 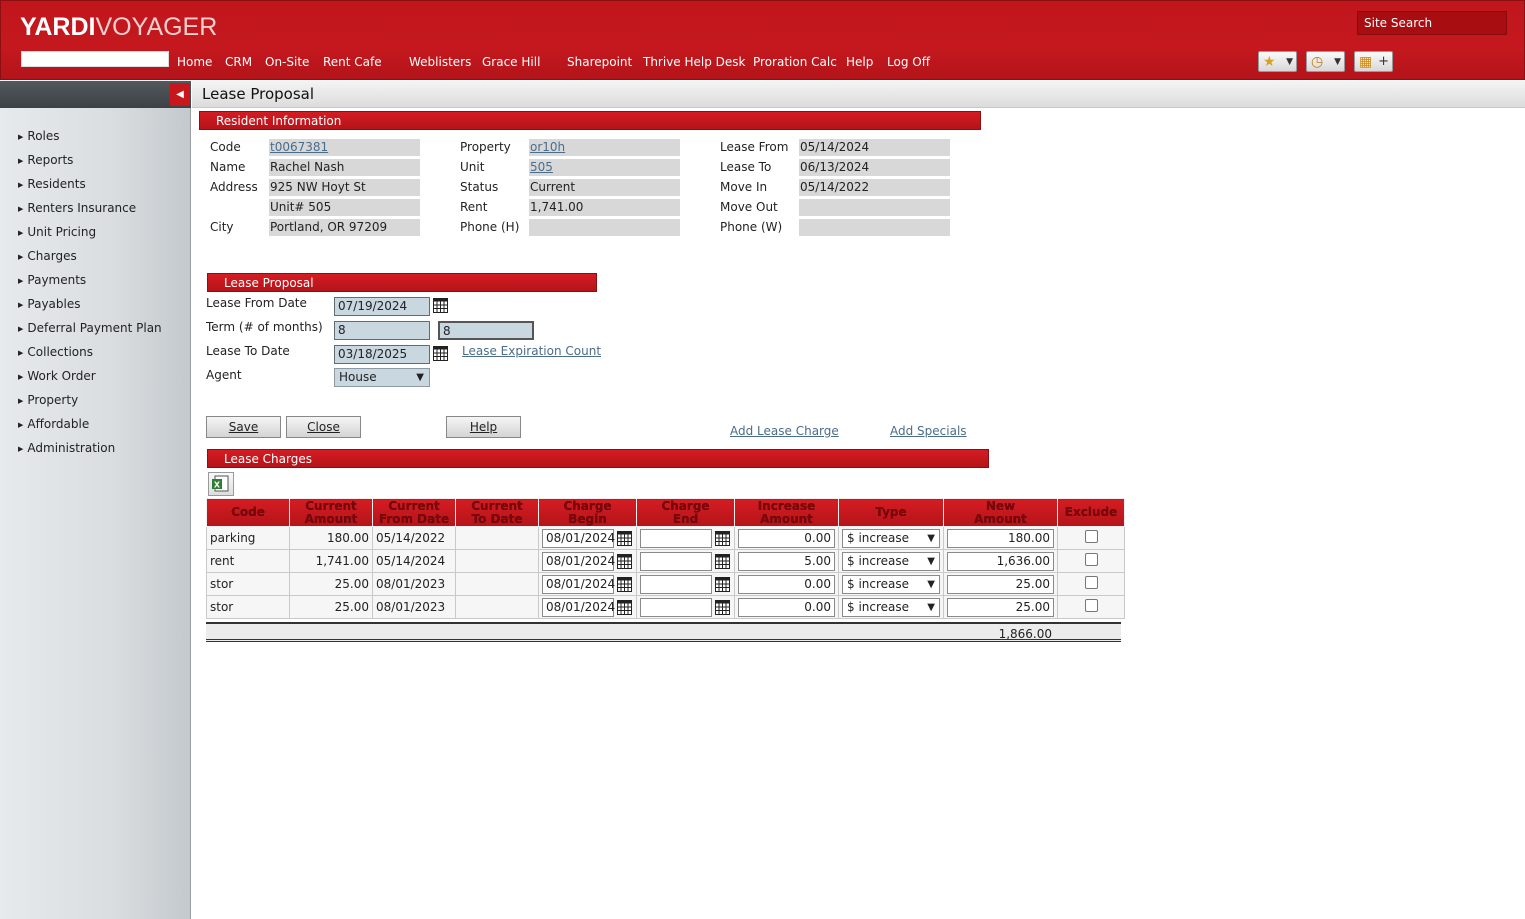 I want to click on current-from-date: 08/01/2023, so click(x=414, y=584).